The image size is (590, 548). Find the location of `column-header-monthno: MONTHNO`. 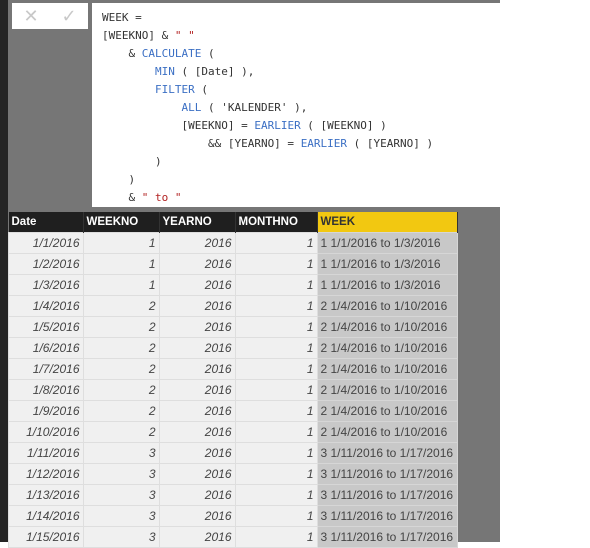

column-header-monthno: MONTHNO is located at coordinates (276, 222).